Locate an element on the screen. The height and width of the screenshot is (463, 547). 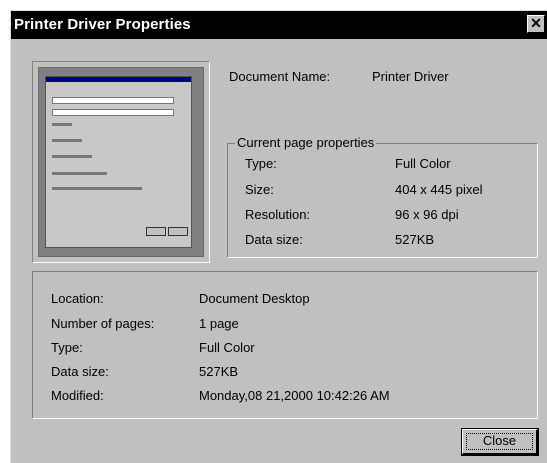
close-icon: ✕ is located at coordinates (536, 24).